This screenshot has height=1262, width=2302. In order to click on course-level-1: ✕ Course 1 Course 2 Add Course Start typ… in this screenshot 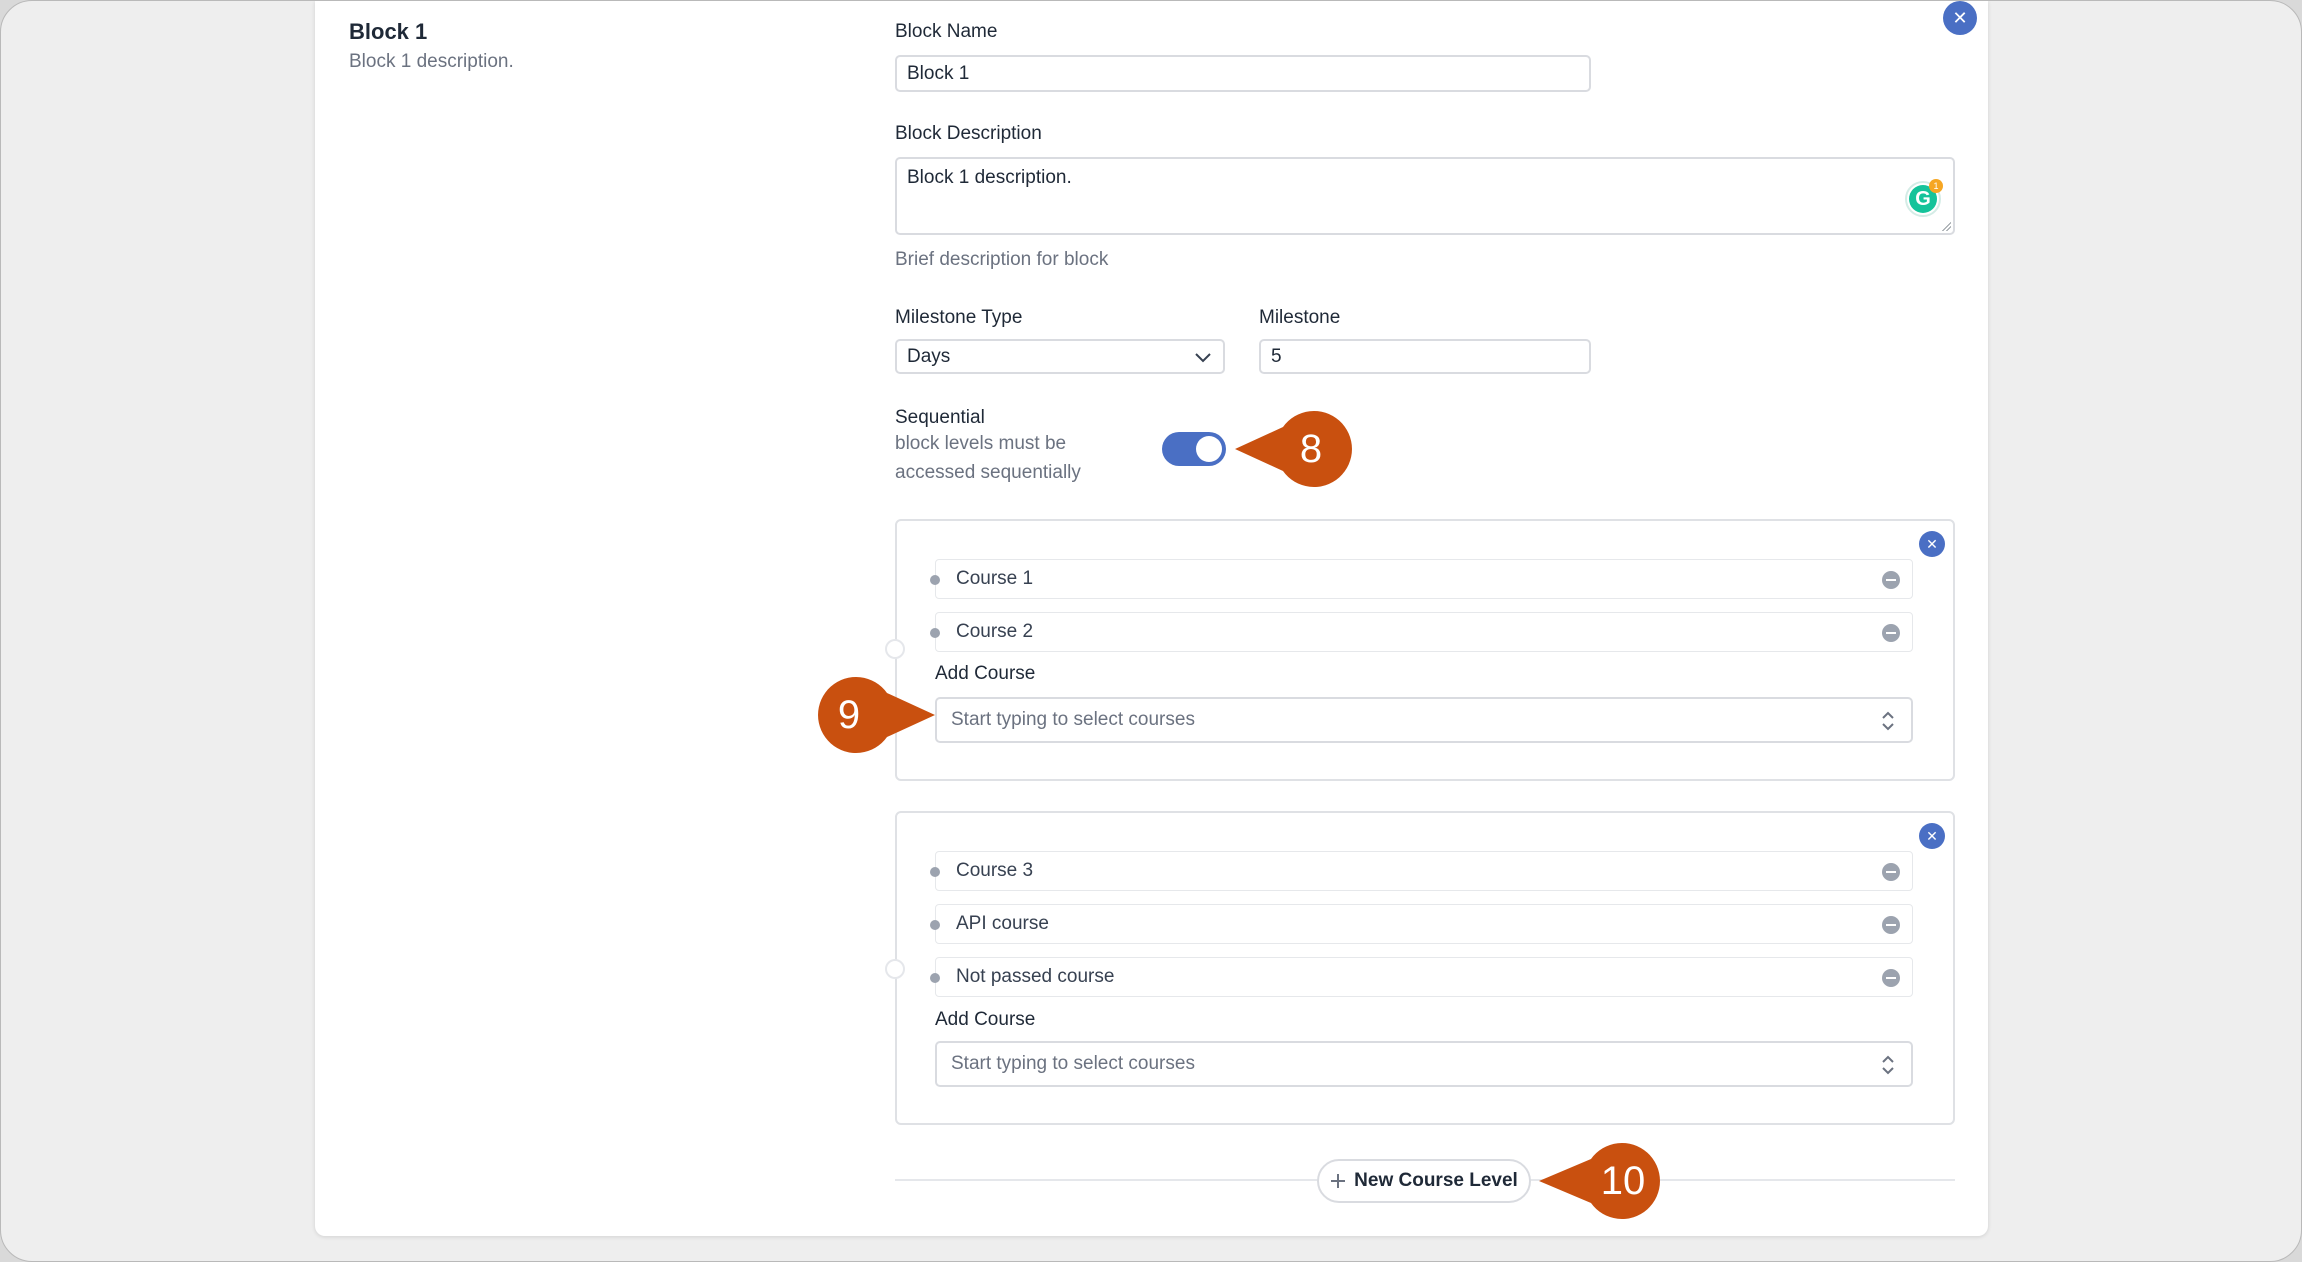, I will do `click(1420, 650)`.